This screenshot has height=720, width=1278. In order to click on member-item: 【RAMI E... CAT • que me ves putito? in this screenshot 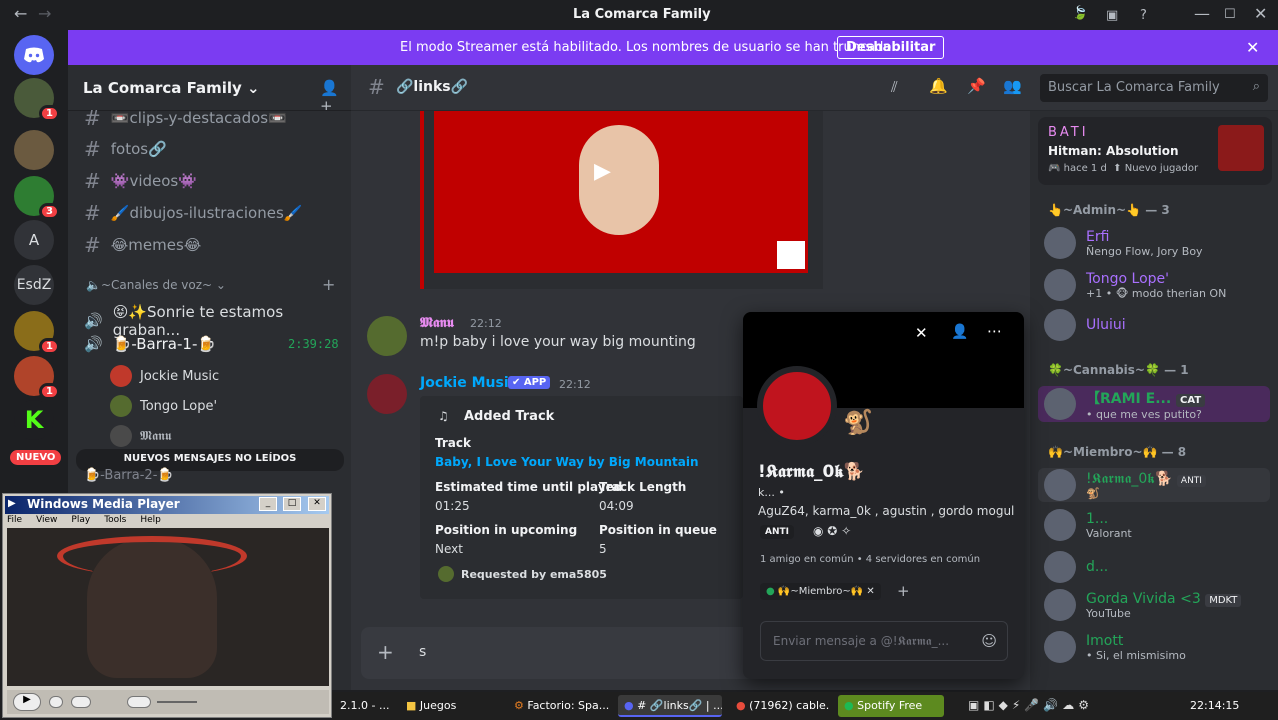, I will do `click(1154, 404)`.